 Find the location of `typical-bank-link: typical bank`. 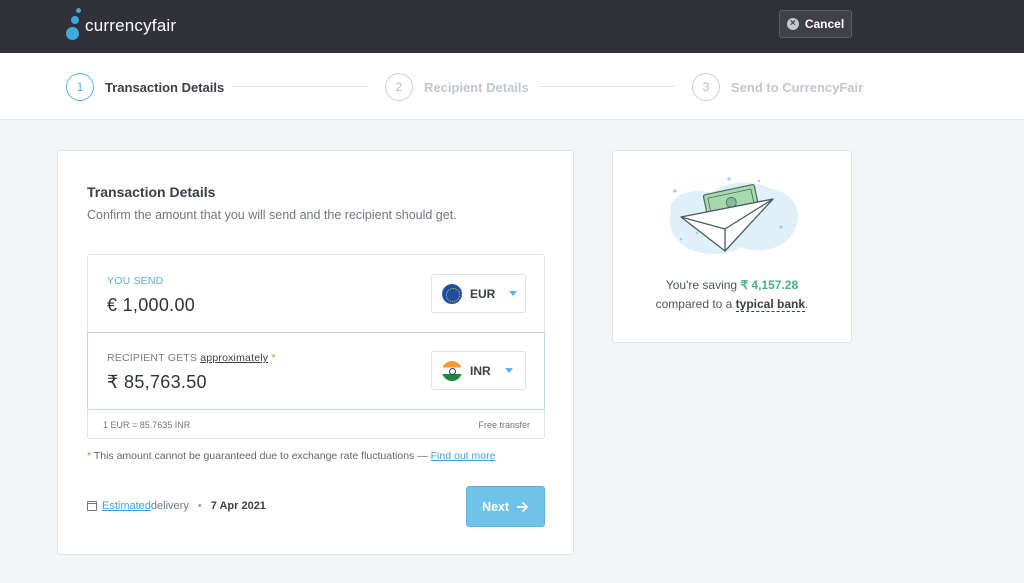

typical-bank-link: typical bank is located at coordinates (770, 304).